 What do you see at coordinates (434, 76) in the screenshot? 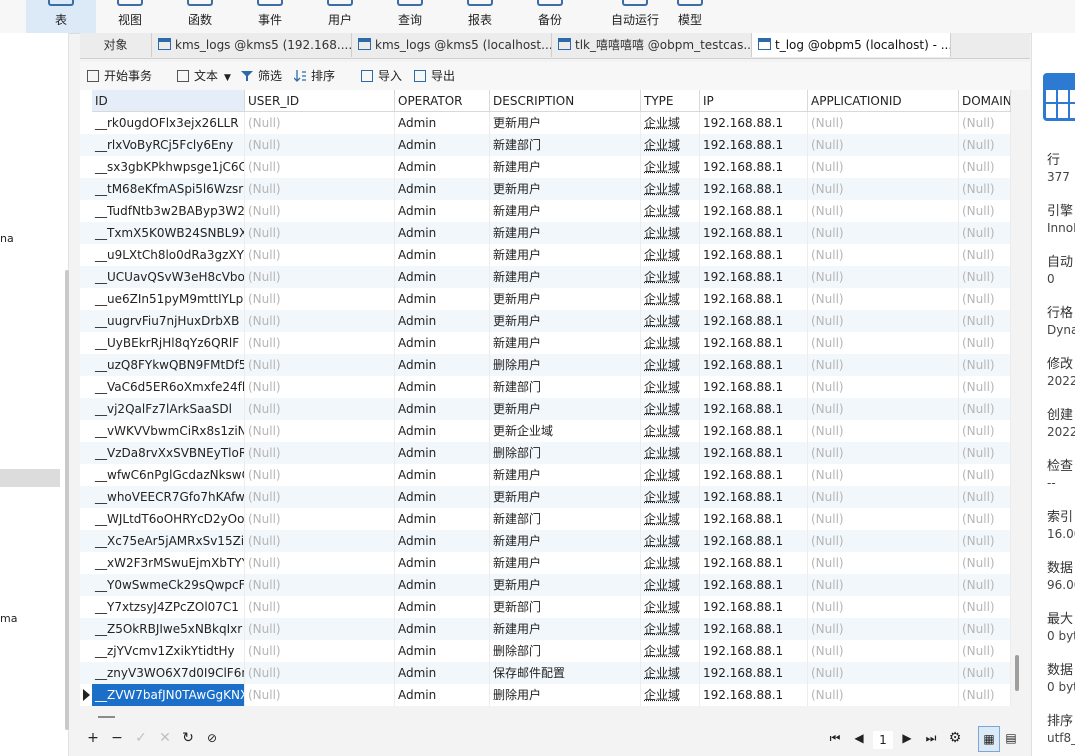
I see `export-button: 导出` at bounding box center [434, 76].